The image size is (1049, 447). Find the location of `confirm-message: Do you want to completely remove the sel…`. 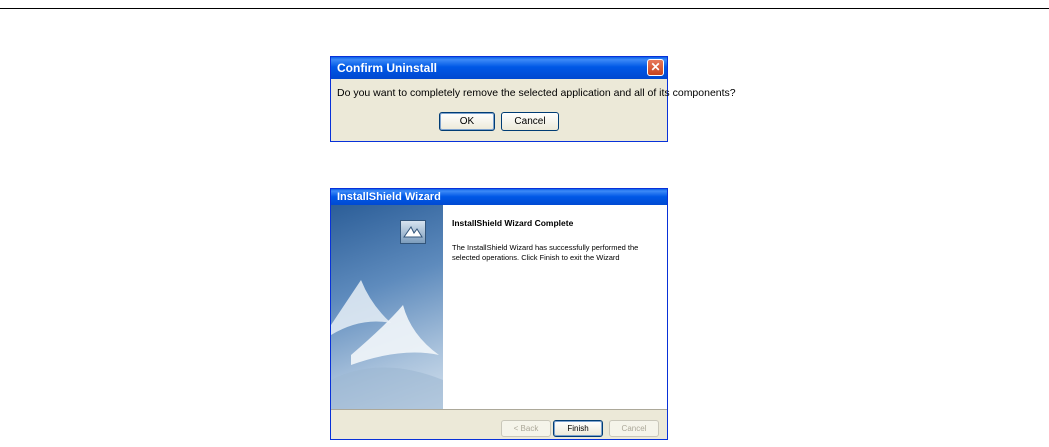

confirm-message: Do you want to completely remove the sel… is located at coordinates (536, 93).